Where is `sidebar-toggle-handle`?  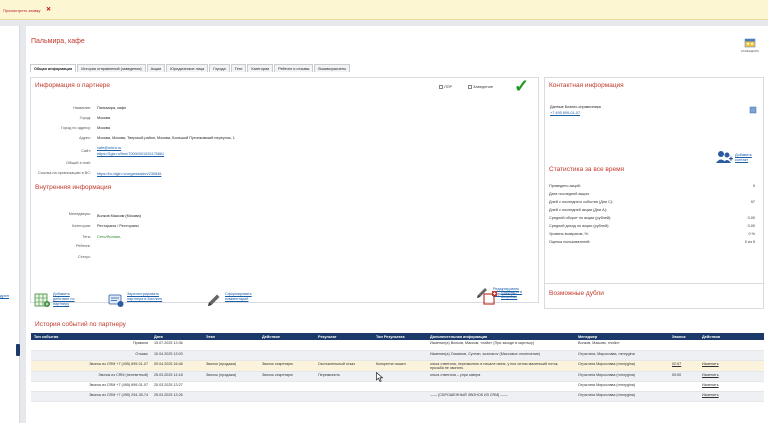
sidebar-toggle-handle is located at coordinates (18, 350).